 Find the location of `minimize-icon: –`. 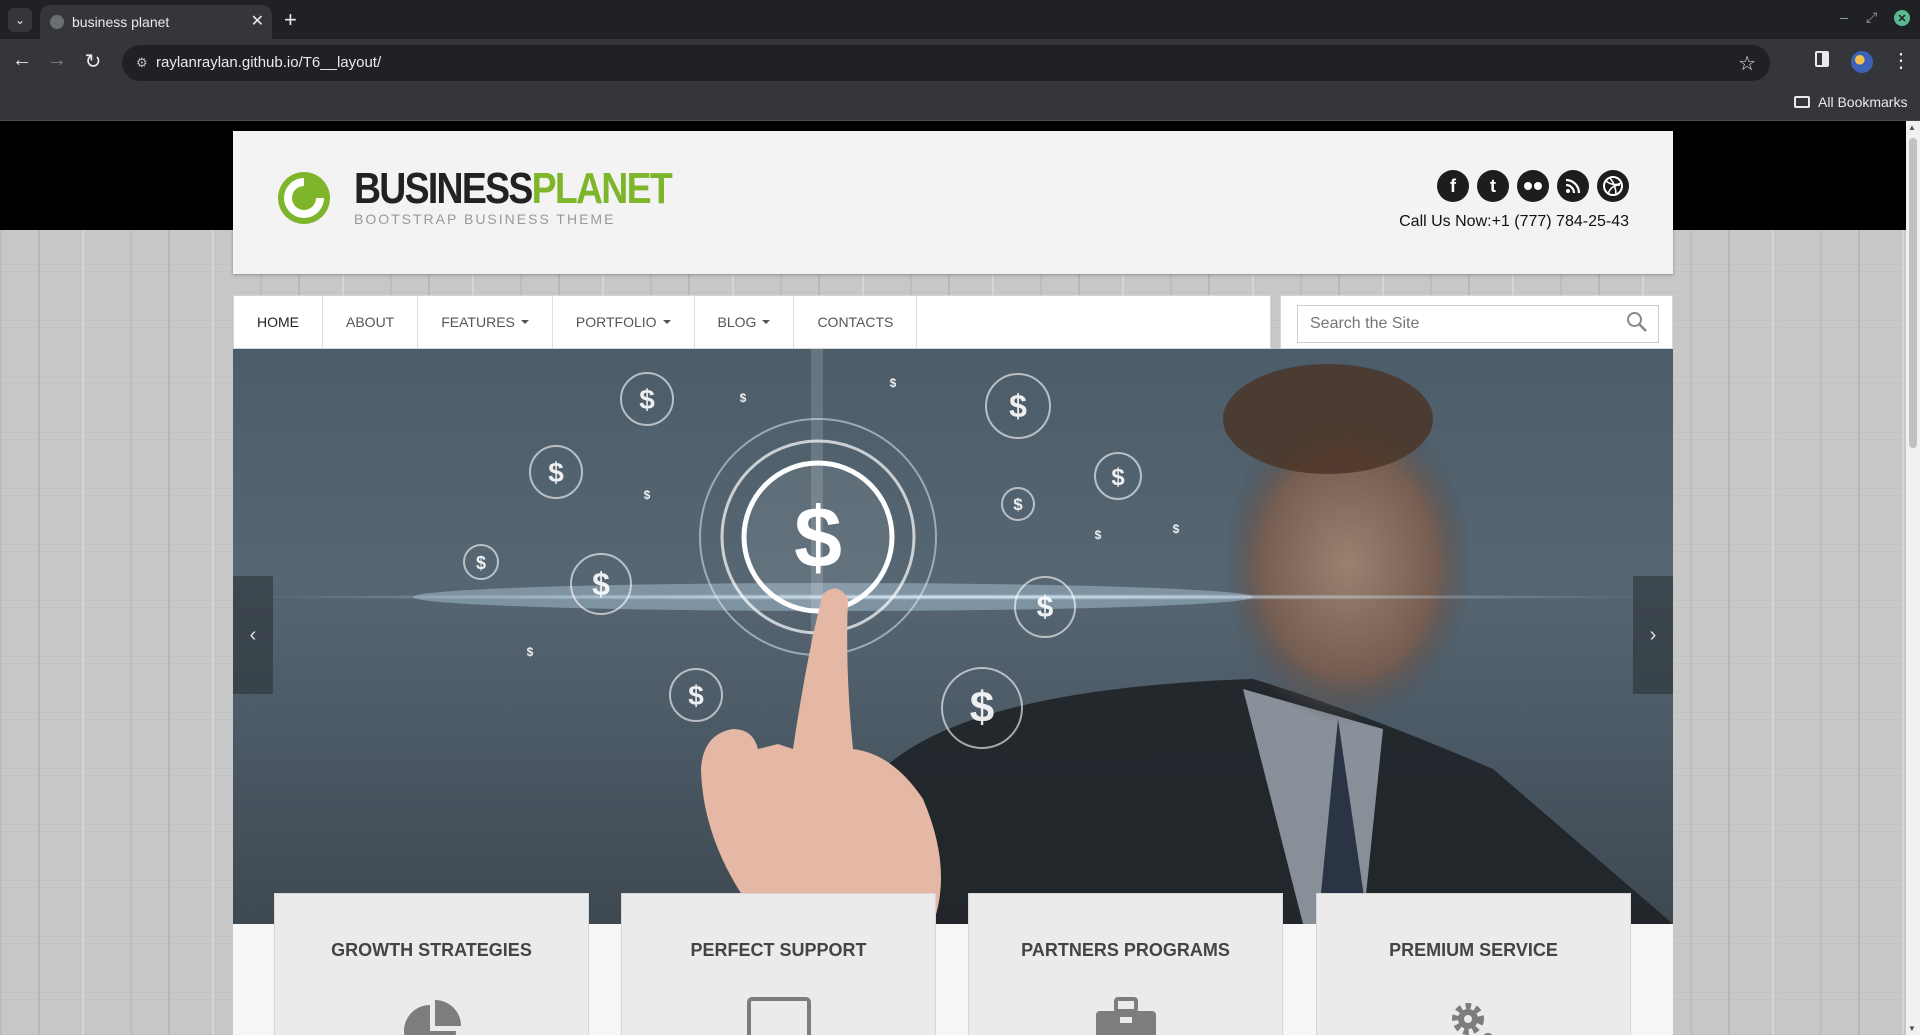

minimize-icon: – is located at coordinates (1844, 17).